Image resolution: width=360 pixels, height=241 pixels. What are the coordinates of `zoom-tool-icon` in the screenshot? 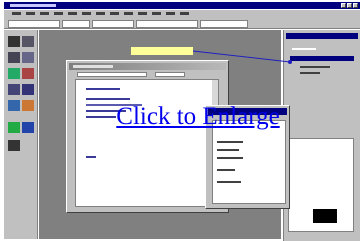 It's located at (14, 105).